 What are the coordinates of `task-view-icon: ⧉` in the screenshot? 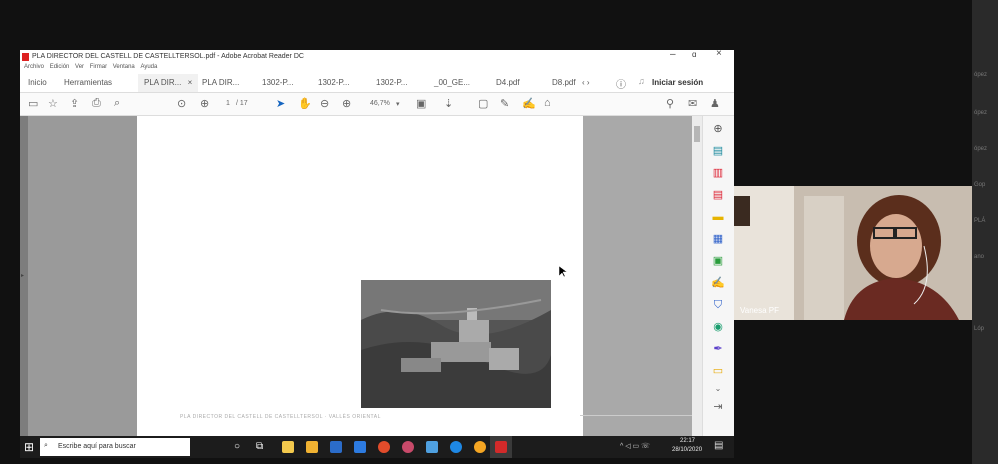 It's located at (262, 447).